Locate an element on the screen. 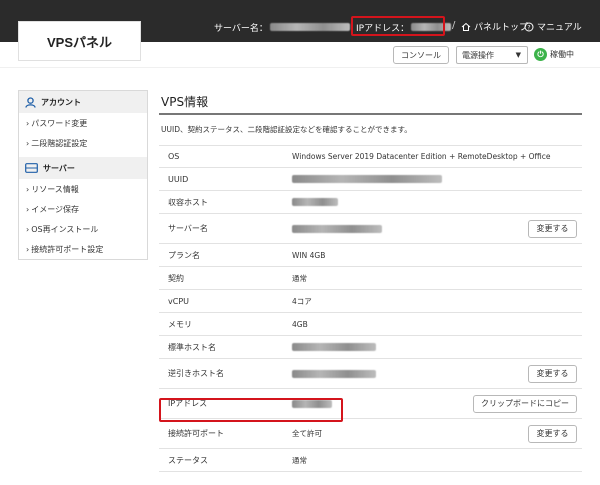  host-redacted is located at coordinates (315, 202).